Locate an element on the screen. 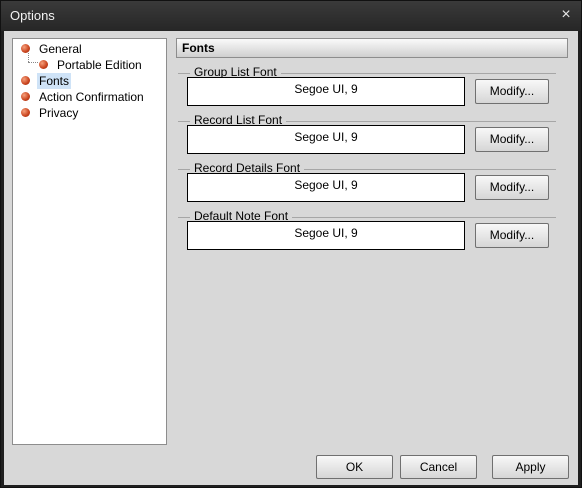 The height and width of the screenshot is (488, 582). cancel-button: Cancel is located at coordinates (438, 467).